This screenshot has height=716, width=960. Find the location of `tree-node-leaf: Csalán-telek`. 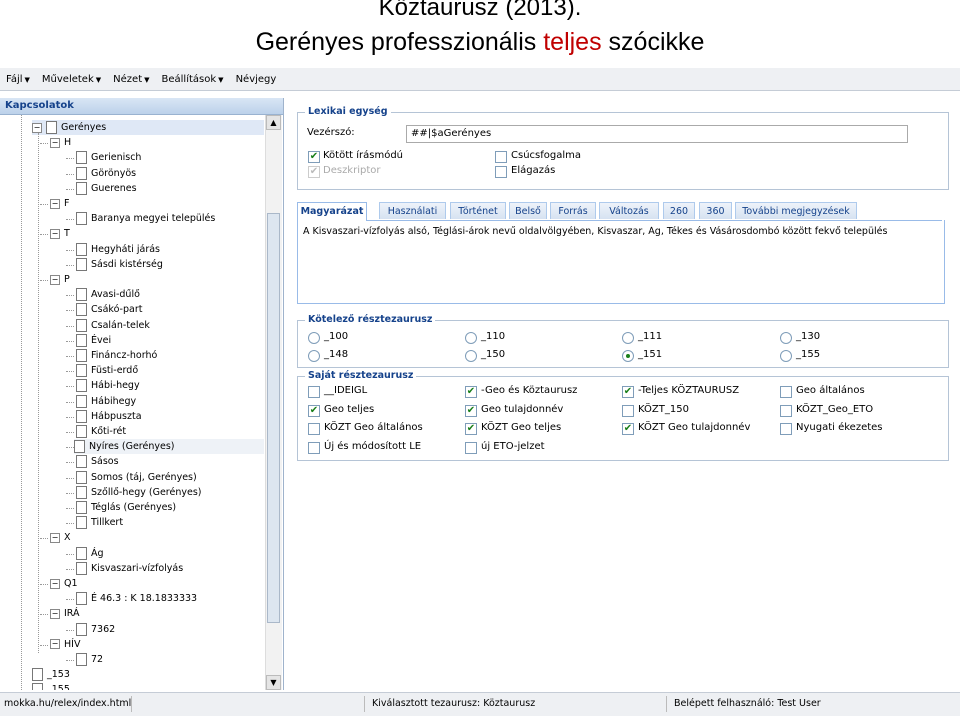

tree-node-leaf: Csalán-telek is located at coordinates (113, 325).